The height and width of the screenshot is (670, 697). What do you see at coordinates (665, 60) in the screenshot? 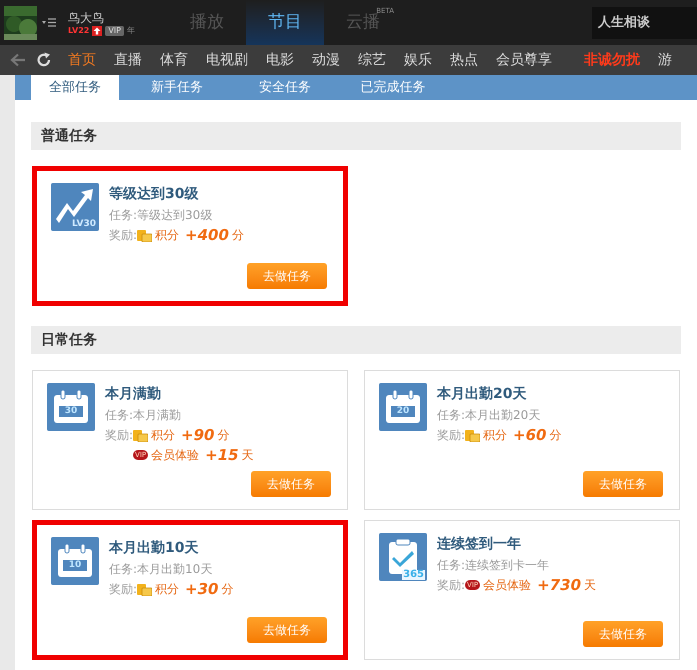
I see `nav-item: 游` at bounding box center [665, 60].